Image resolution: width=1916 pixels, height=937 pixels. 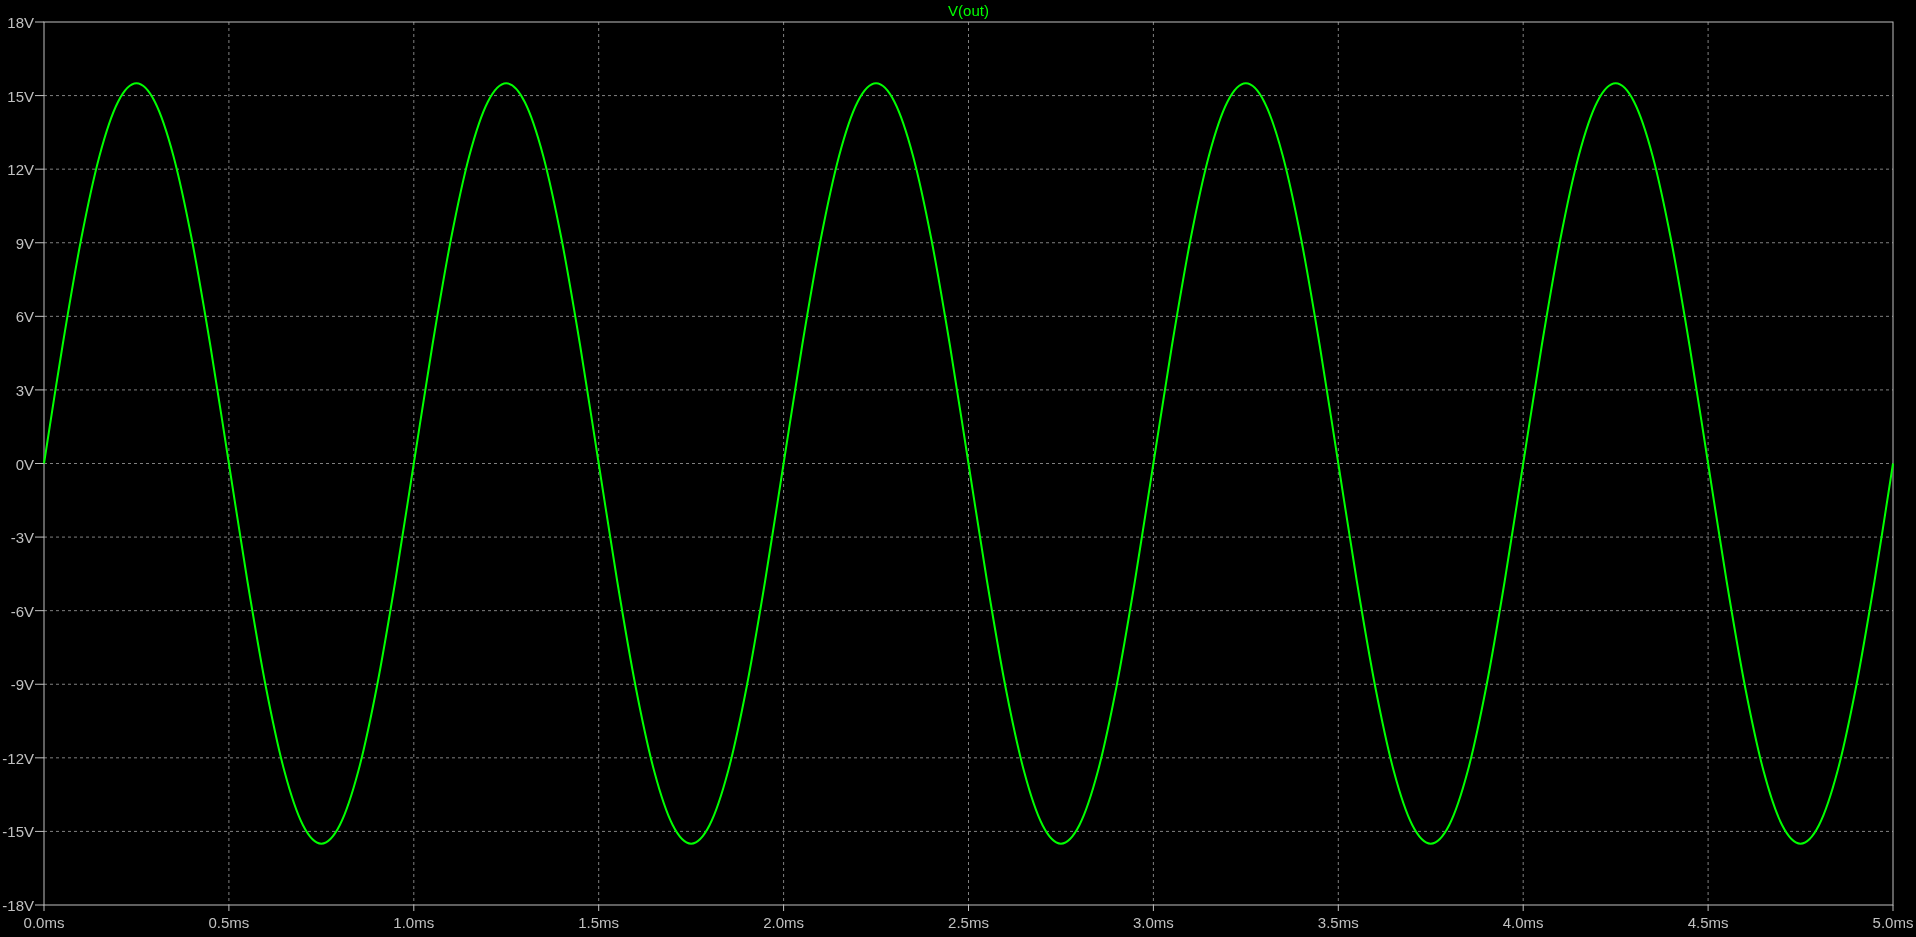 What do you see at coordinates (22, 685) in the screenshot?
I see `y-tick-label: -9V` at bounding box center [22, 685].